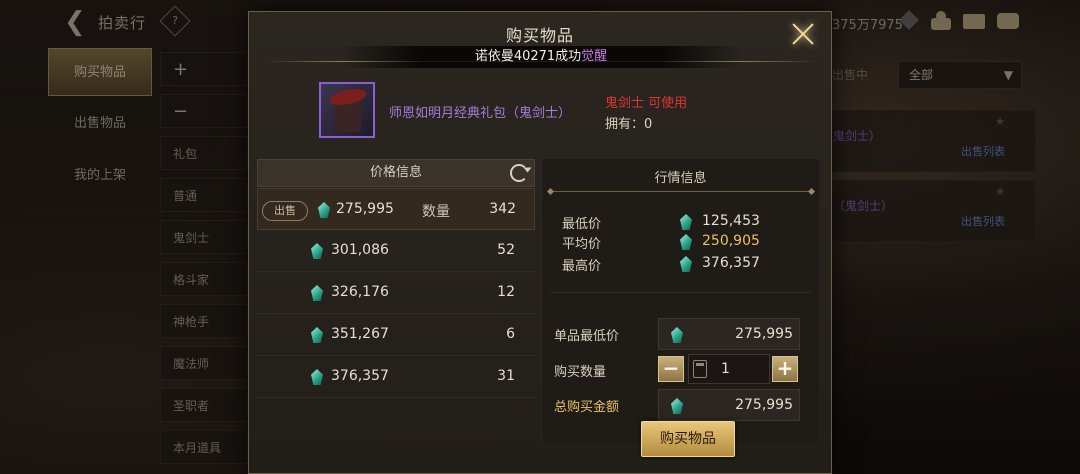 This screenshot has width=1080, height=474. I want to click on price-value: 376,357, so click(360, 376).